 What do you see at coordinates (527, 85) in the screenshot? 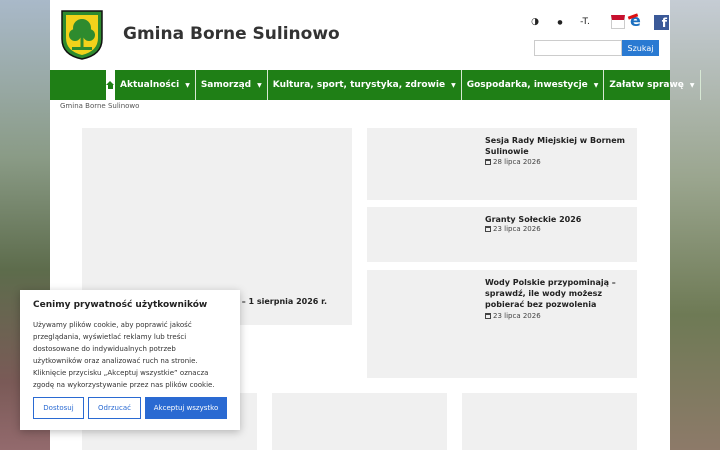
I see `nav-item-label: Gospodarka, inwestycje` at bounding box center [527, 85].